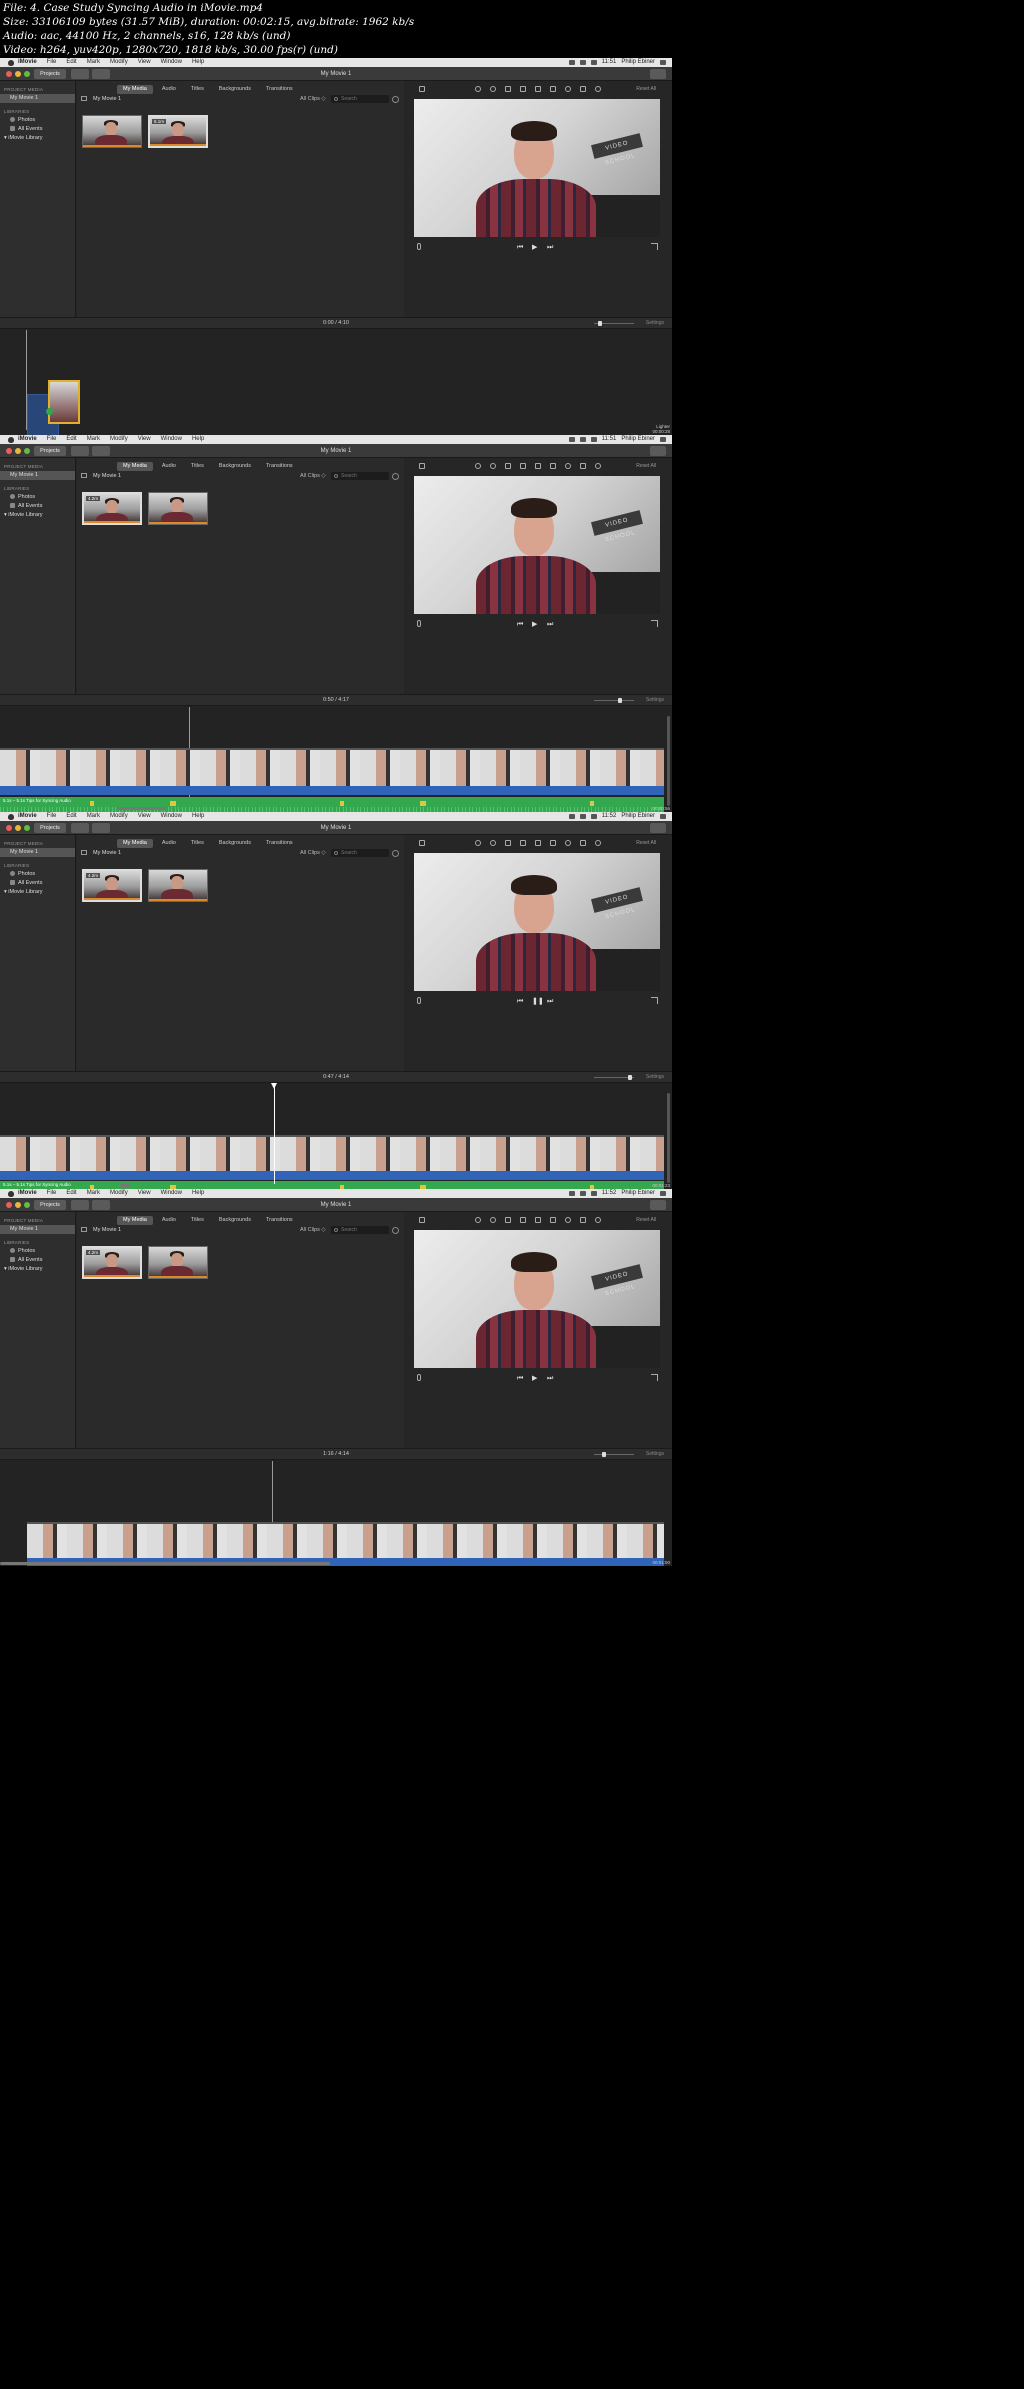  I want to click on tab-my-media: My Media, so click(135, 1220).